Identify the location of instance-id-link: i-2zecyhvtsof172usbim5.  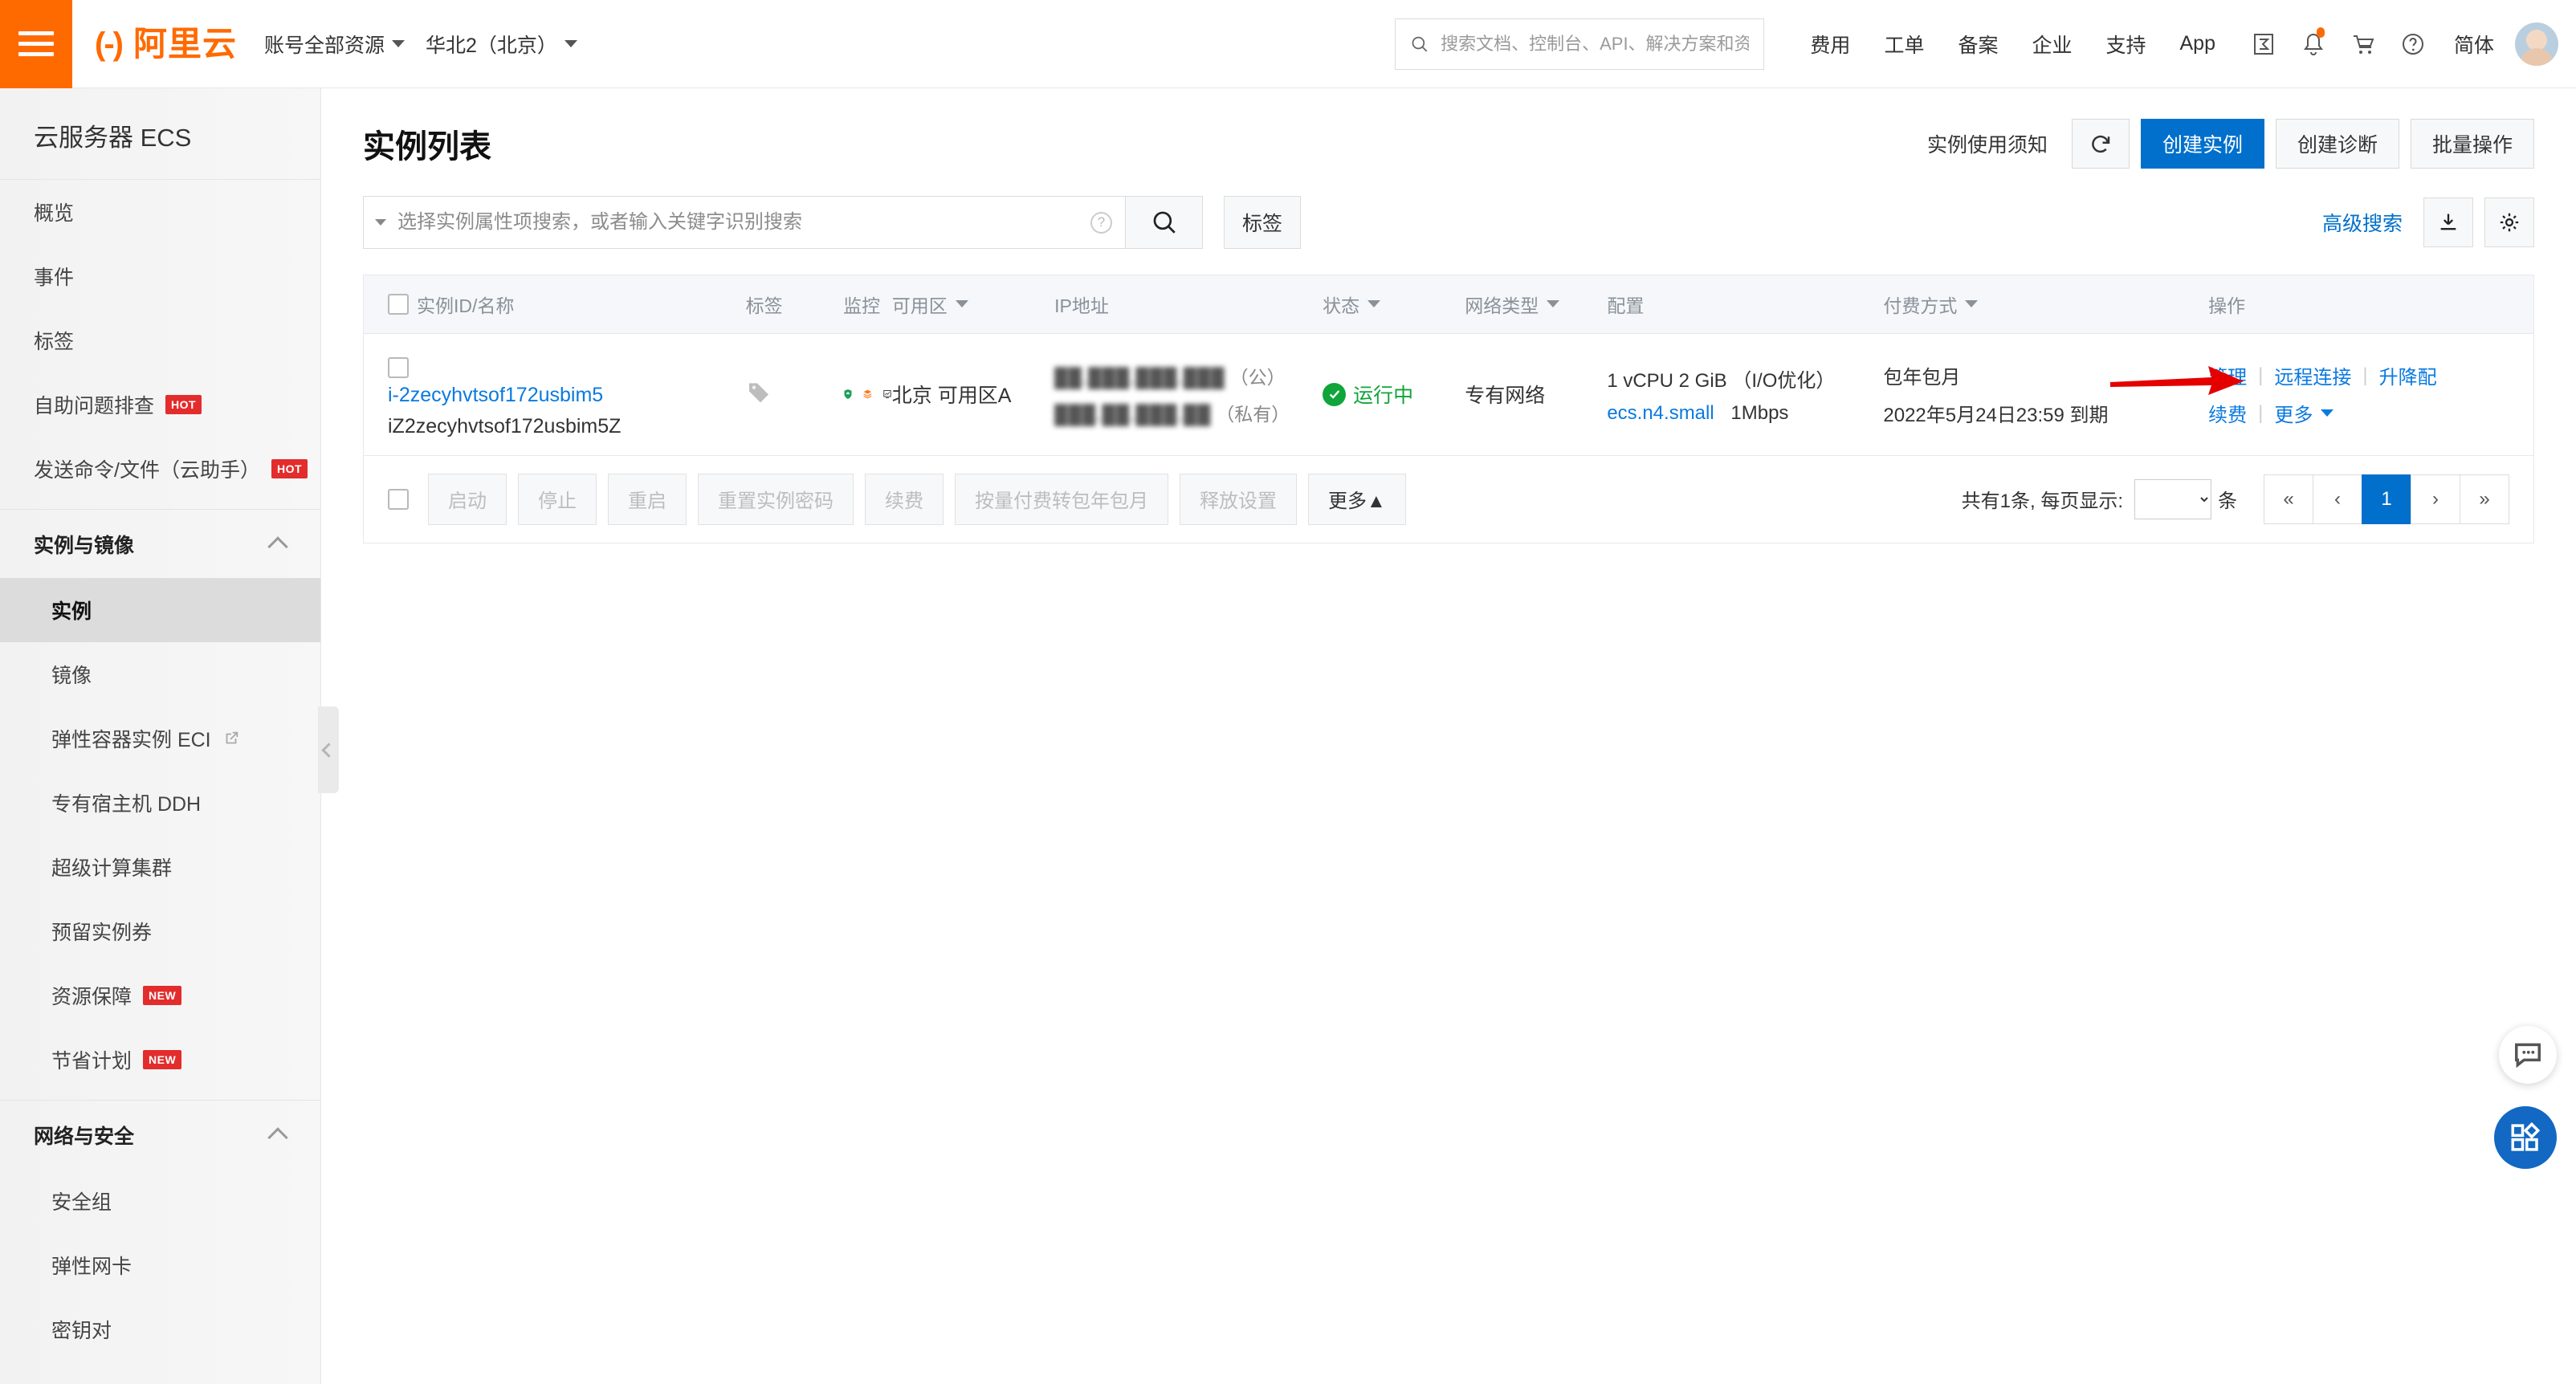
(567, 395).